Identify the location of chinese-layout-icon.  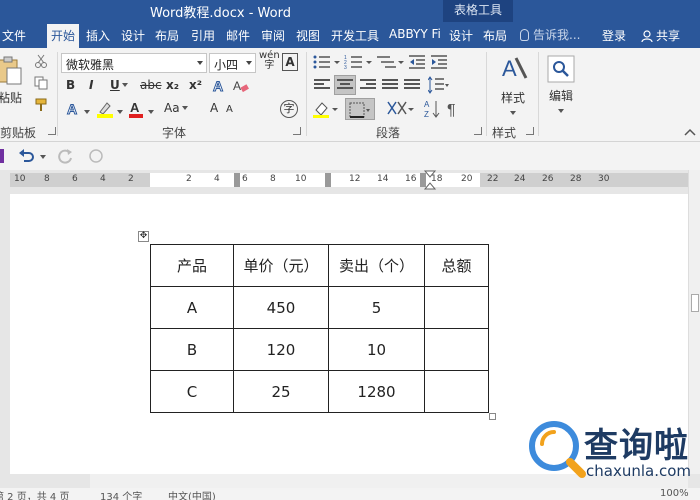
(400, 109).